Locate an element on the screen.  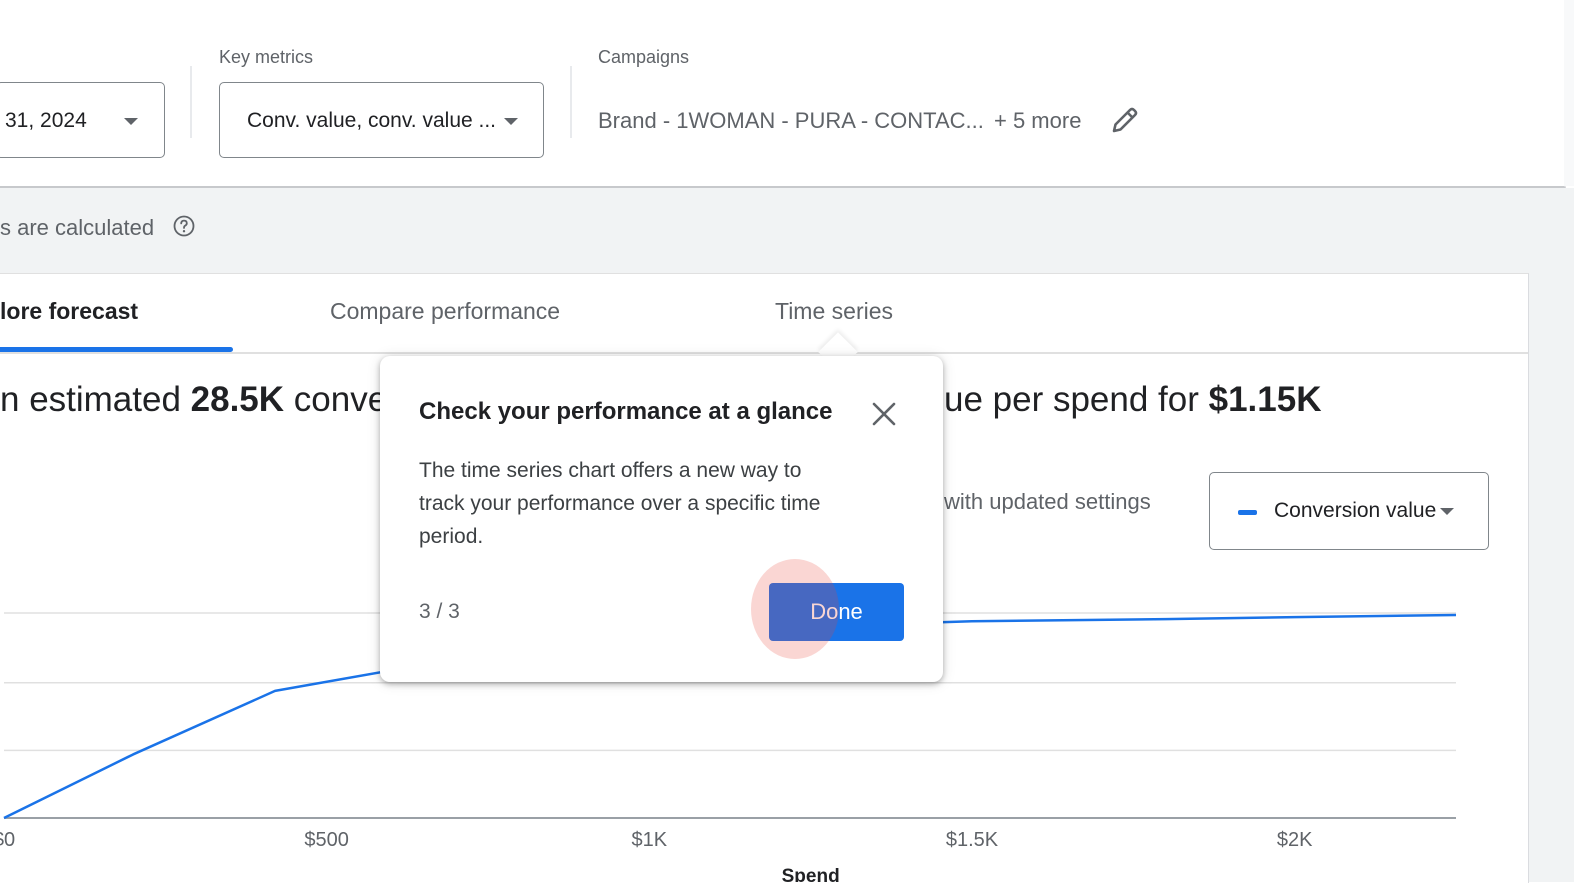
campaigns-more: + 5 more is located at coordinates (1037, 121).